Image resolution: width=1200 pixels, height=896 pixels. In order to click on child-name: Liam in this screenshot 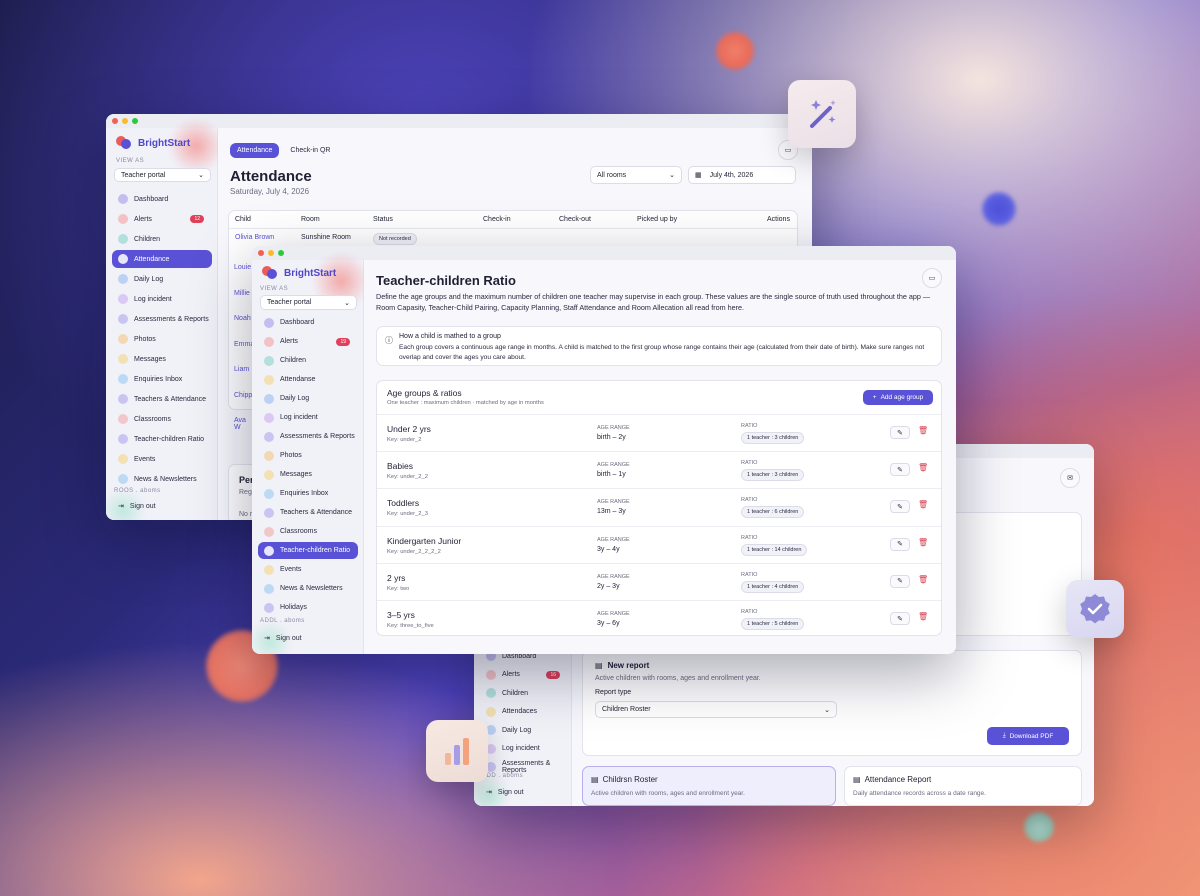, I will do `click(241, 369)`.